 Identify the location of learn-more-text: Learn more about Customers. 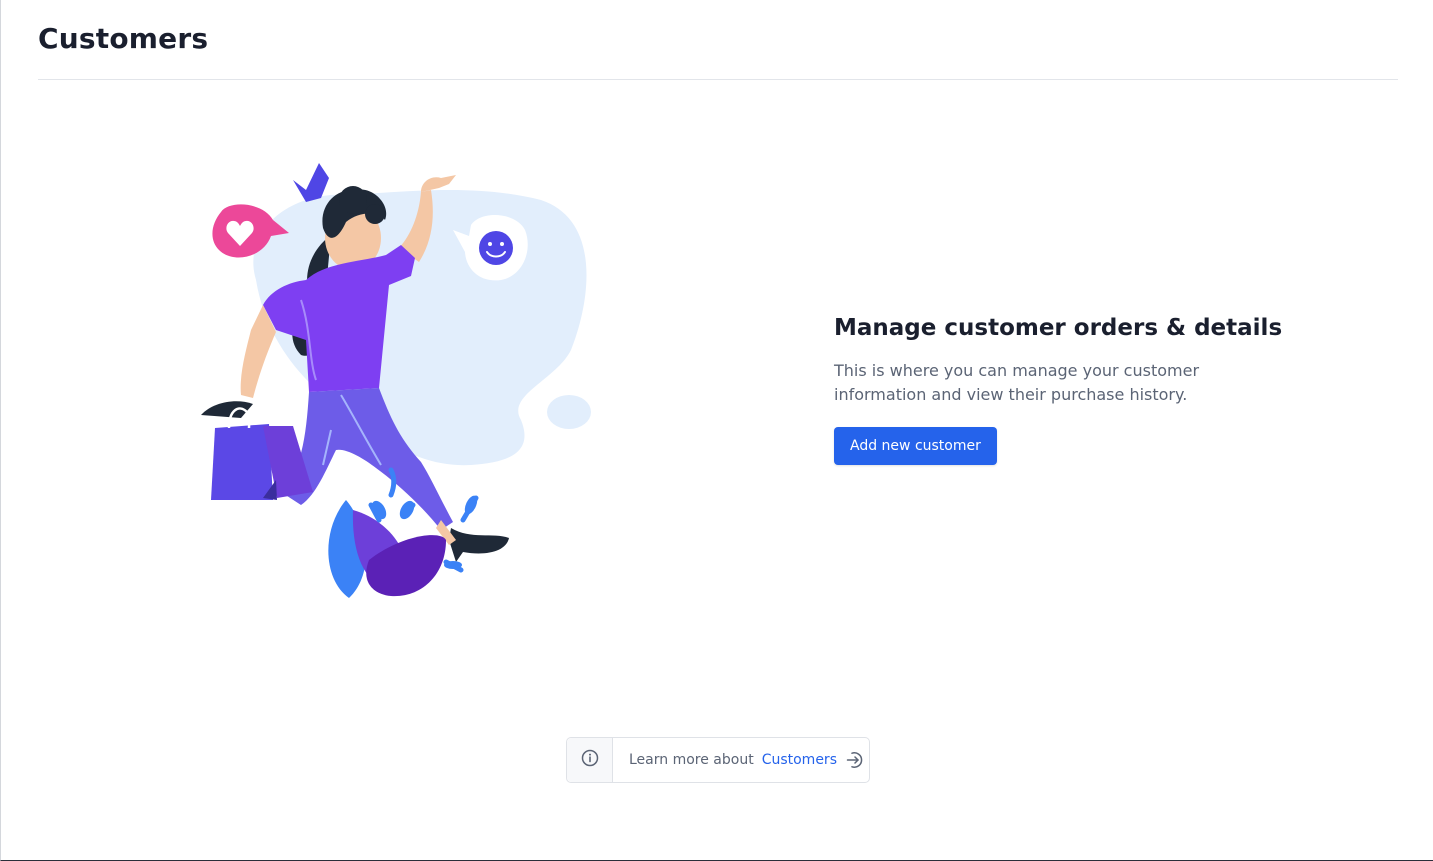
(739, 760).